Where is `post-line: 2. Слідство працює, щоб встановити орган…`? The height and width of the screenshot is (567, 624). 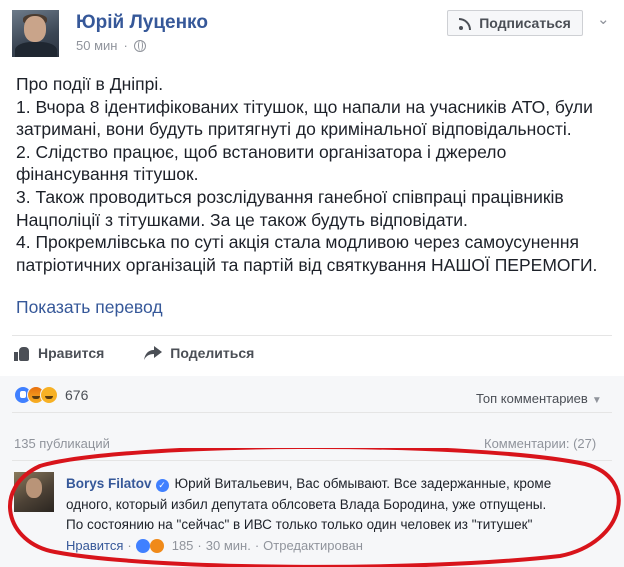
post-line: 2. Слідство працює, щоб встановити орган… is located at coordinates (261, 151).